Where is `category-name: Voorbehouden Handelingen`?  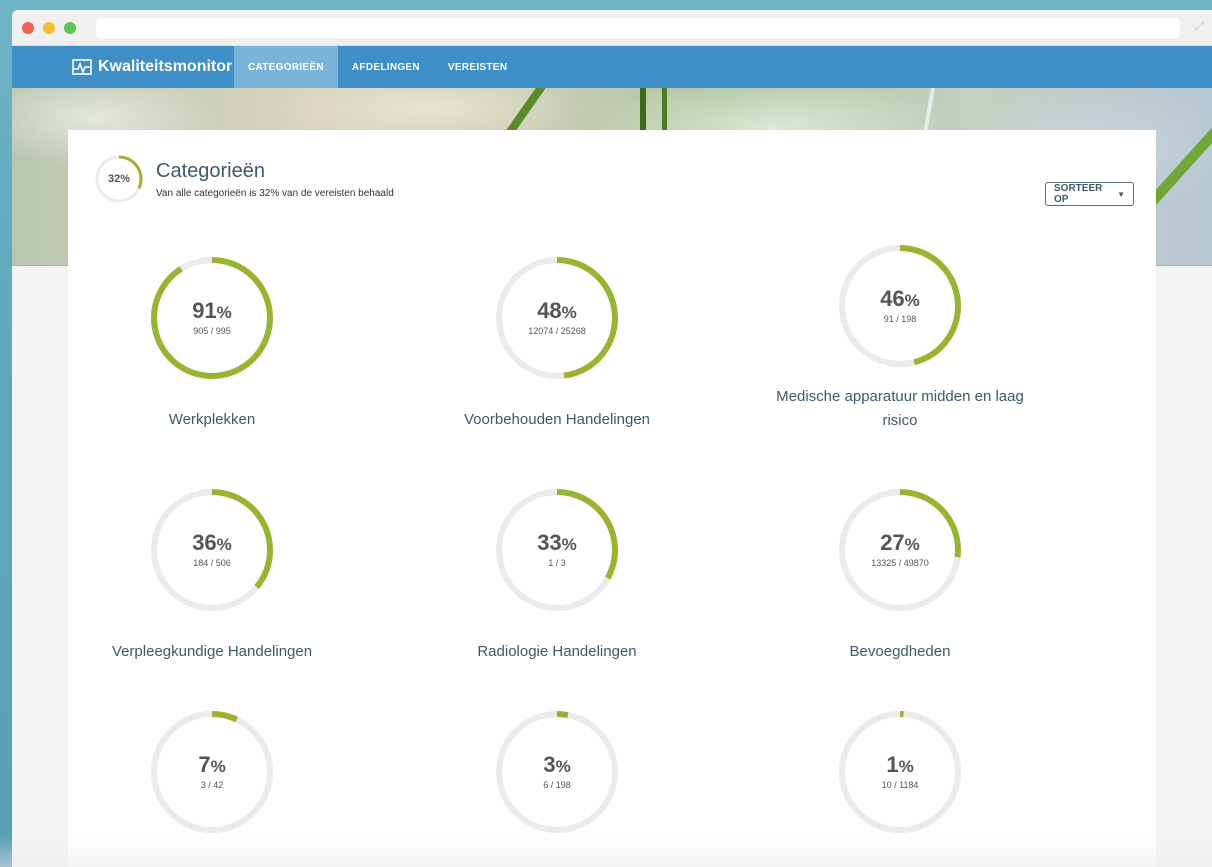
category-name: Voorbehouden Handelingen is located at coordinates (557, 420).